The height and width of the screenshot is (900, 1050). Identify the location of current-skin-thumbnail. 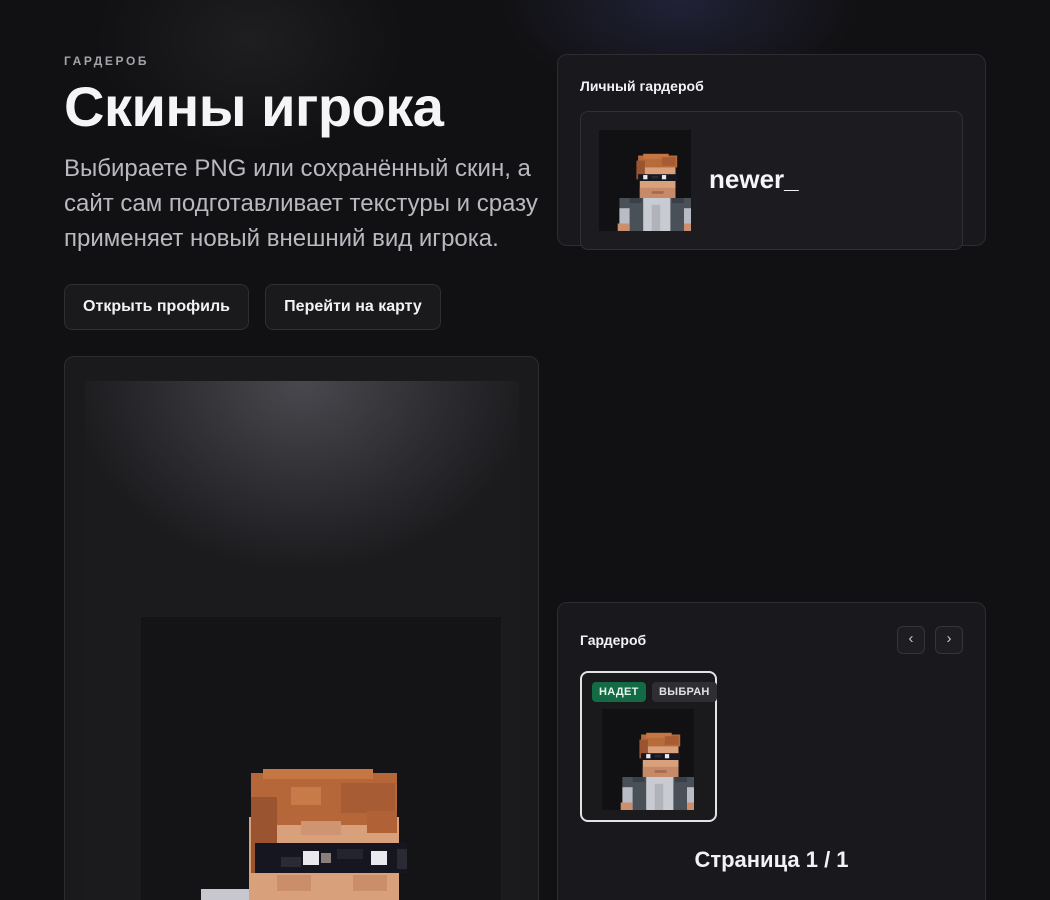
(645, 180).